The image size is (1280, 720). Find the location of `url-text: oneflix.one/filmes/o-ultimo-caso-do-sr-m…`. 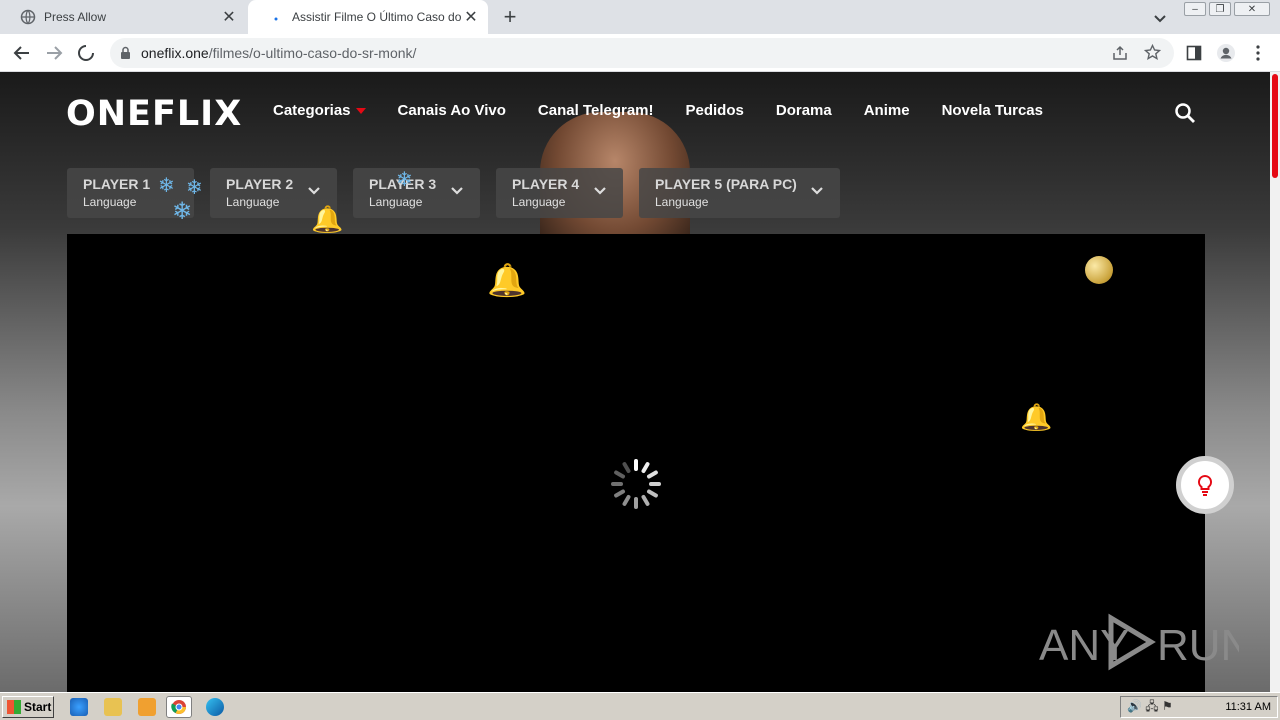

url-text: oneflix.one/filmes/o-ultimo-caso-do-sr-m… is located at coordinates (279, 53).